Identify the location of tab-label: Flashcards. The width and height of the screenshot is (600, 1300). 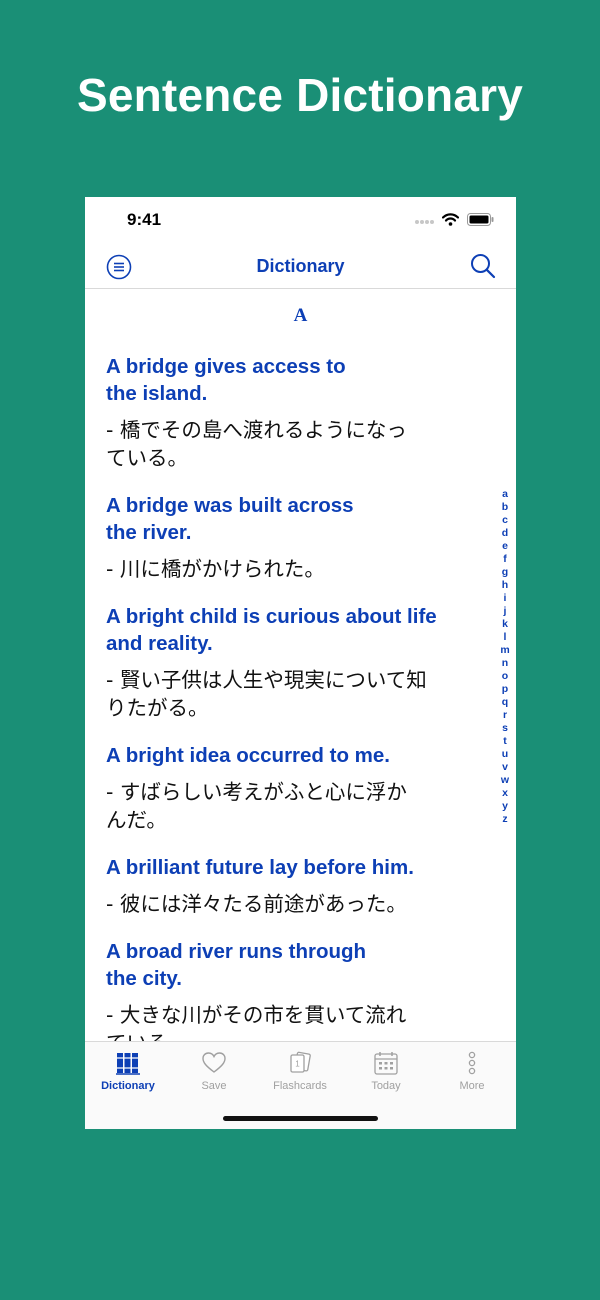
(300, 1086).